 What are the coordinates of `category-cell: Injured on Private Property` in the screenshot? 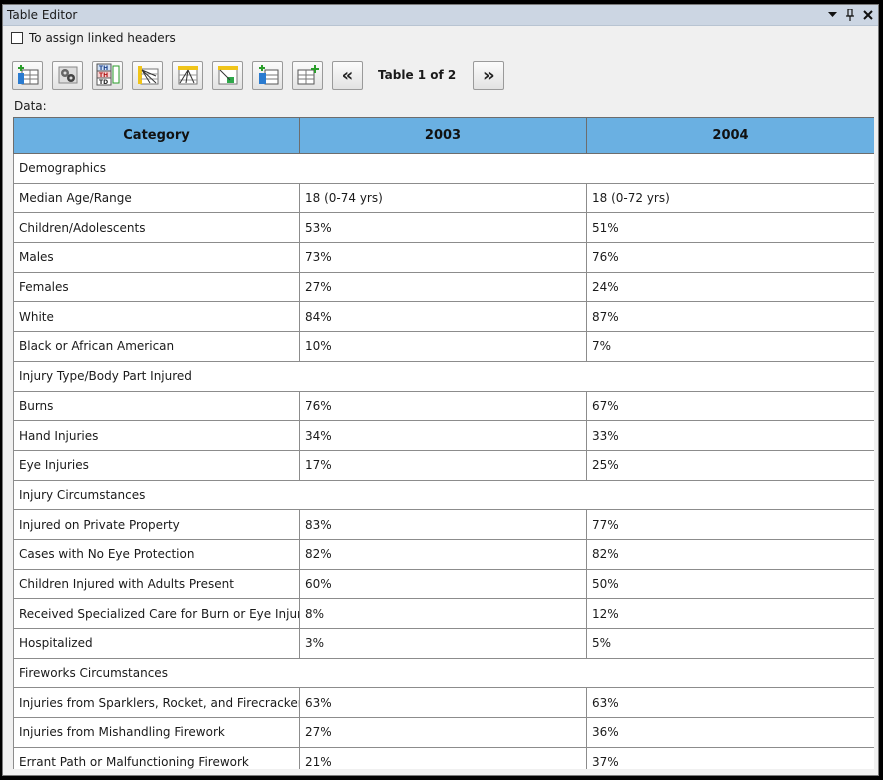 It's located at (156, 524).